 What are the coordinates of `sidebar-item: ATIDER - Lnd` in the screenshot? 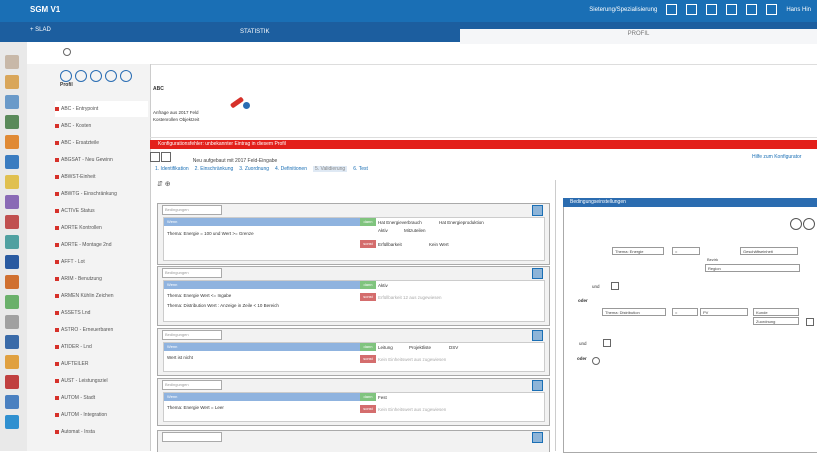 It's located at (101, 347).